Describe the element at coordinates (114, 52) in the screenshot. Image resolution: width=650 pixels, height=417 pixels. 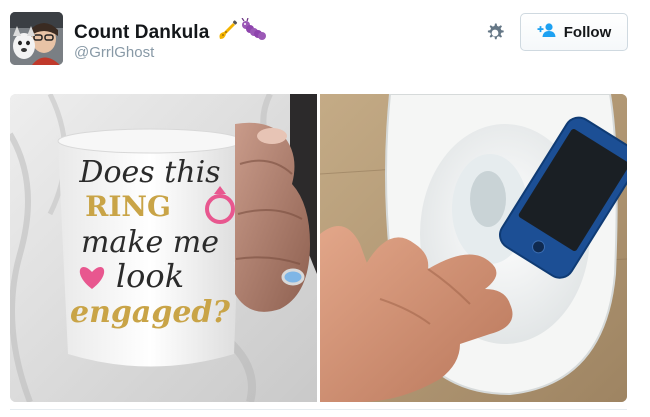
I see `user-handle: @GrrlGhost` at that location.